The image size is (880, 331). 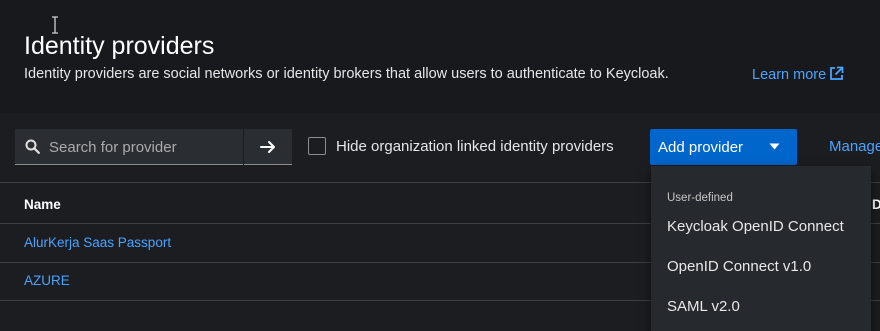 I want to click on search-icon, so click(x=32, y=146).